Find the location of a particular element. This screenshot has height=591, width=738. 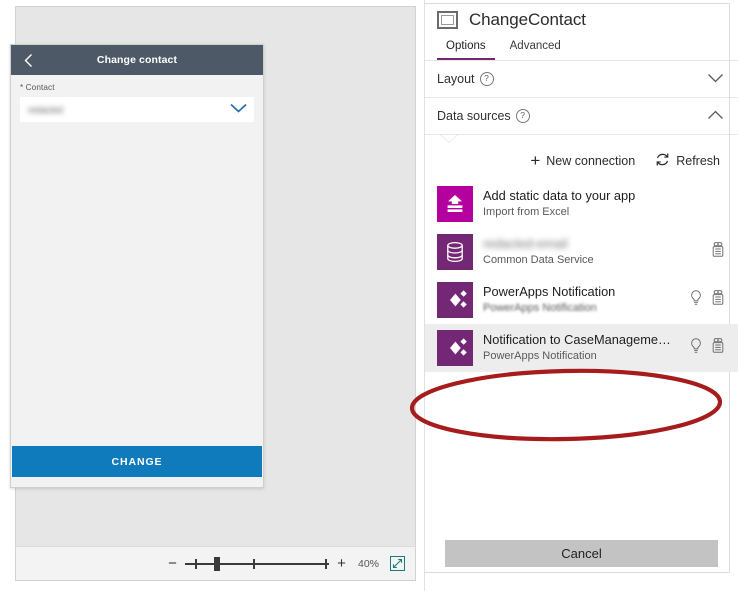

required-marker: * is located at coordinates (22, 87).